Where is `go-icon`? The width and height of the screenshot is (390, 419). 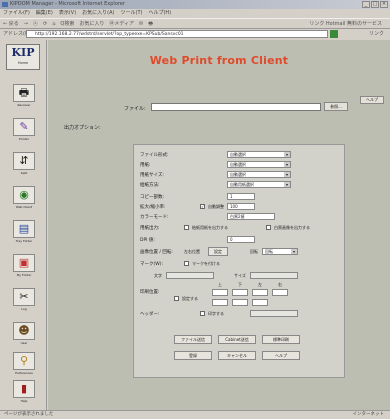 go-icon is located at coordinates (334, 34).